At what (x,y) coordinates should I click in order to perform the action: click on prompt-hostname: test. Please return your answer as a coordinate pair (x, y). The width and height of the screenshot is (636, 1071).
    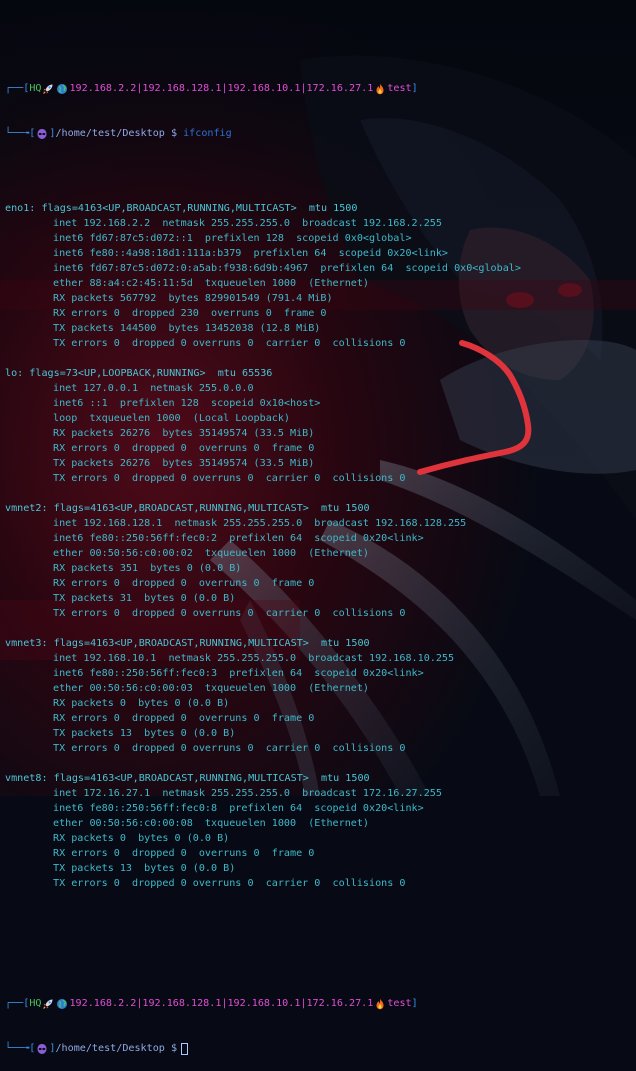
    Looking at the image, I should click on (399, 88).